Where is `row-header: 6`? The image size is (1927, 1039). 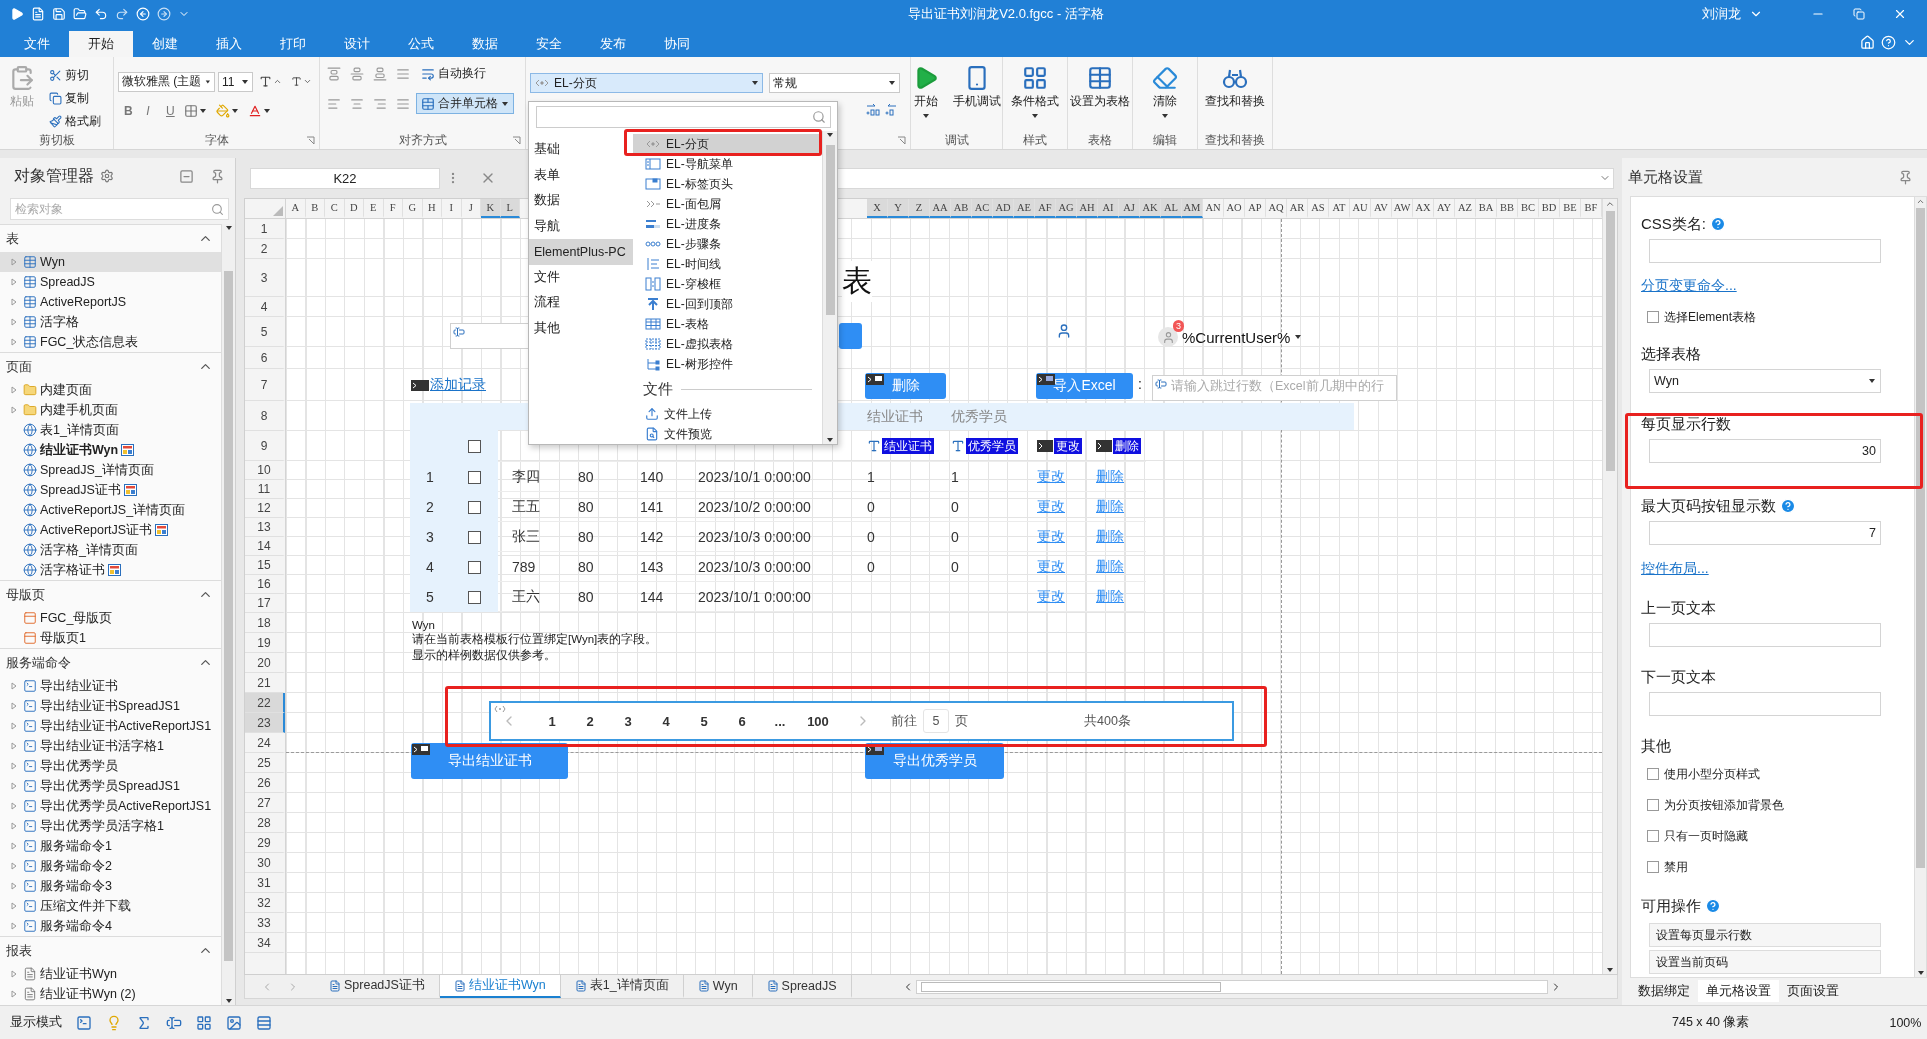
row-header: 6 is located at coordinates (265, 358).